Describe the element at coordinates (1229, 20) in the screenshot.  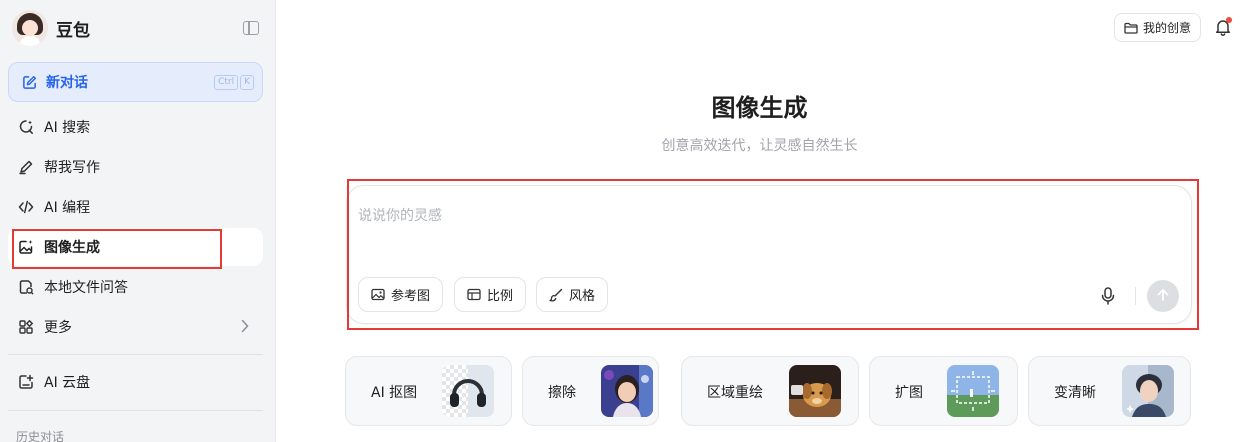
I see `notification-dot` at that location.